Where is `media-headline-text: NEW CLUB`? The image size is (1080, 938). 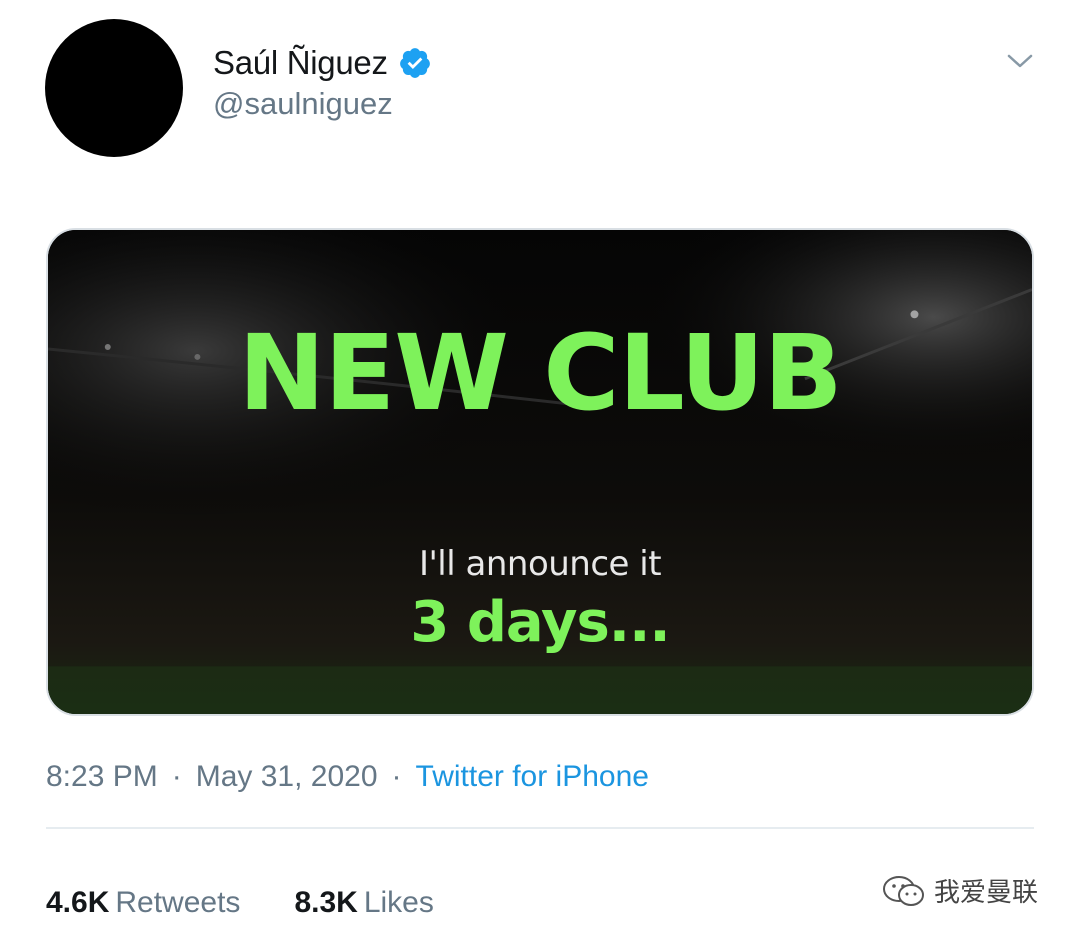
media-headline-text: NEW CLUB is located at coordinates (540, 373).